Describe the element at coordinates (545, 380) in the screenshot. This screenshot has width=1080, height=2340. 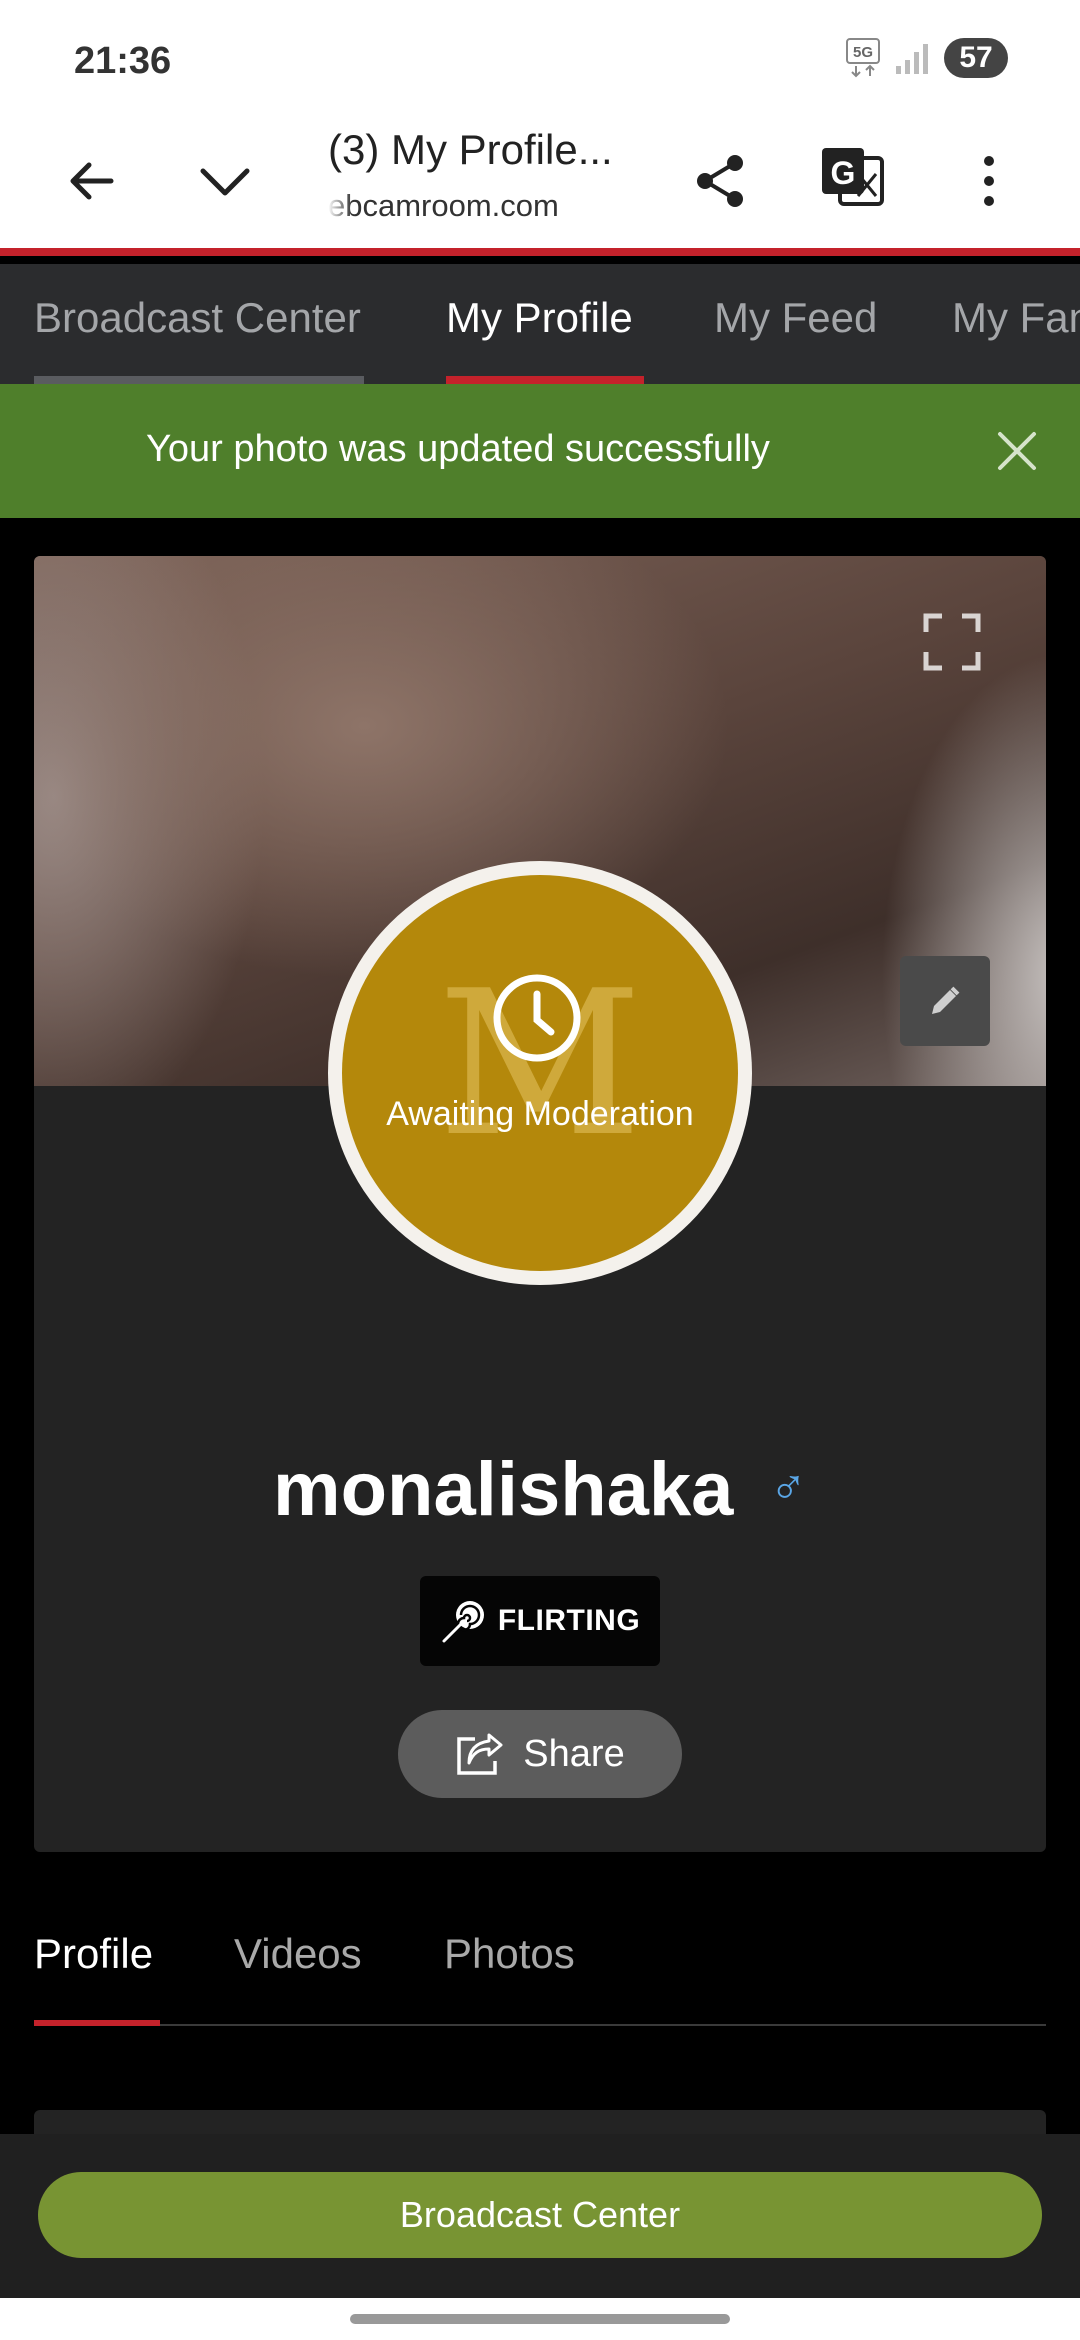
I see `tab-underline-active` at that location.